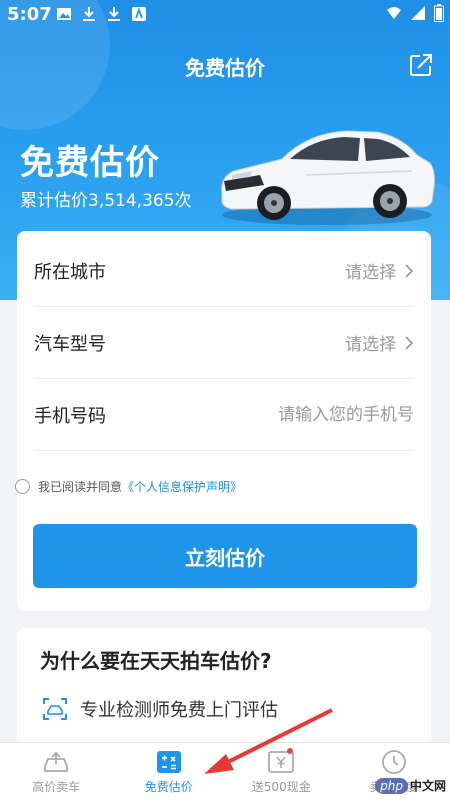 This screenshot has height=800, width=450. I want to click on agreement-radio, so click(22, 486).